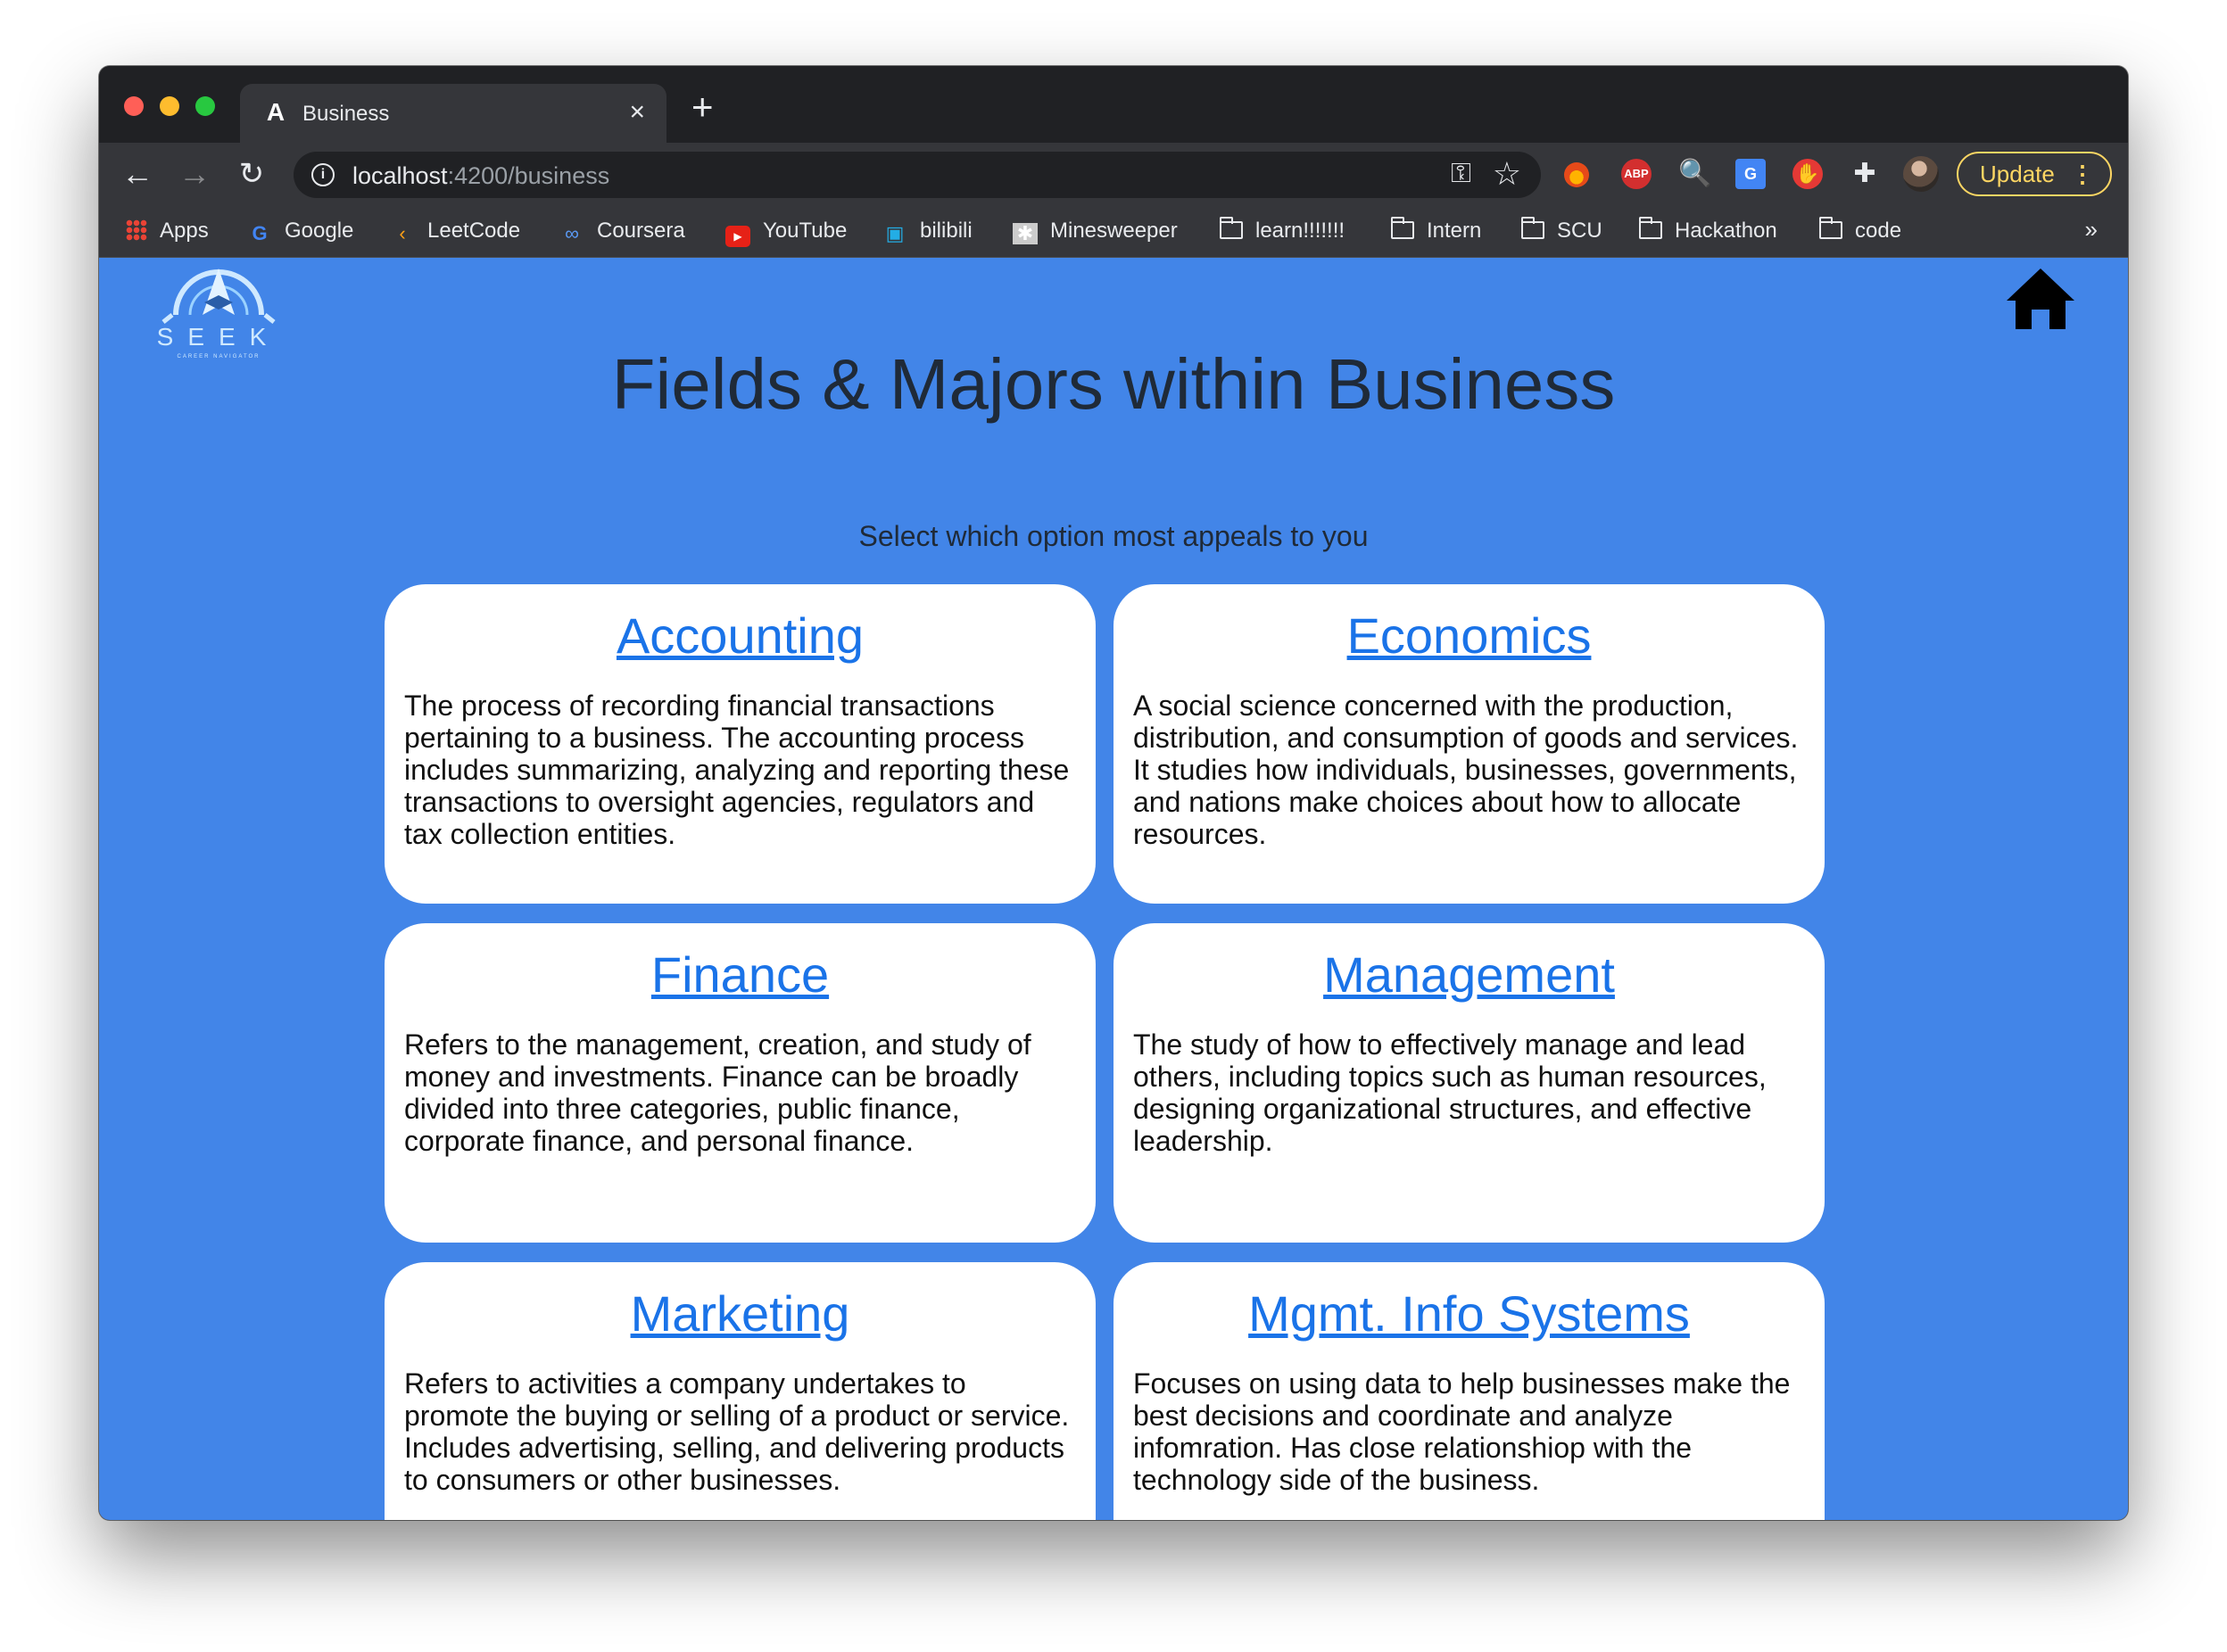 Image resolution: width=2227 pixels, height=1652 pixels. I want to click on major-link-accounting: Accounting, so click(740, 636).